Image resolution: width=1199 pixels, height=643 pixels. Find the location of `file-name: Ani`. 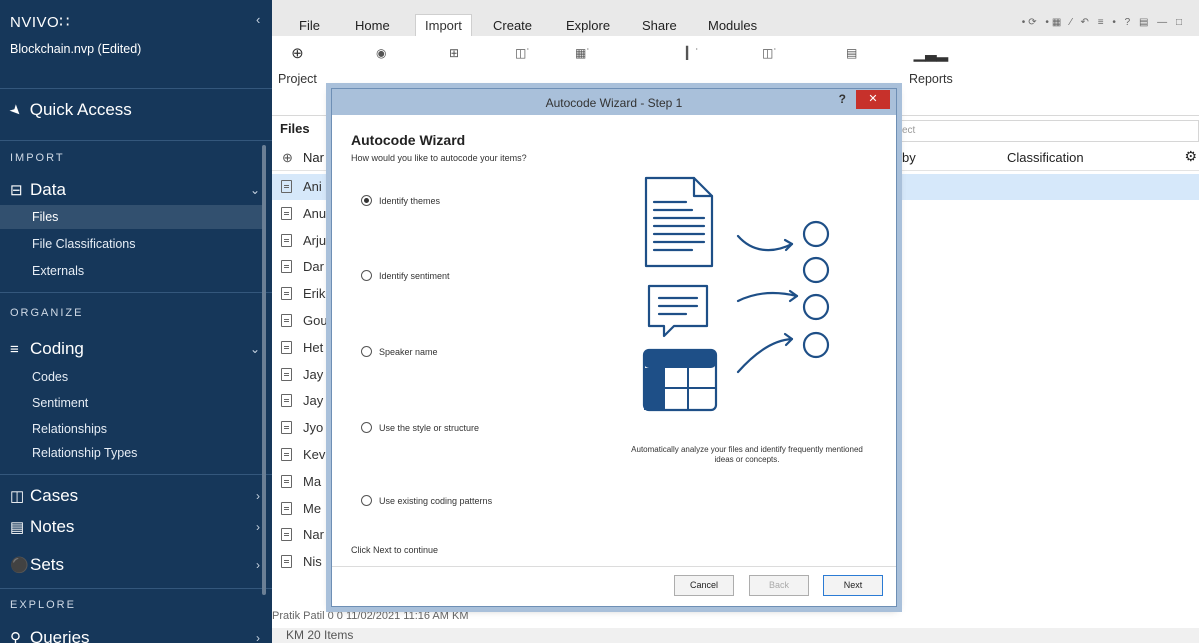

file-name: Ani is located at coordinates (312, 186).